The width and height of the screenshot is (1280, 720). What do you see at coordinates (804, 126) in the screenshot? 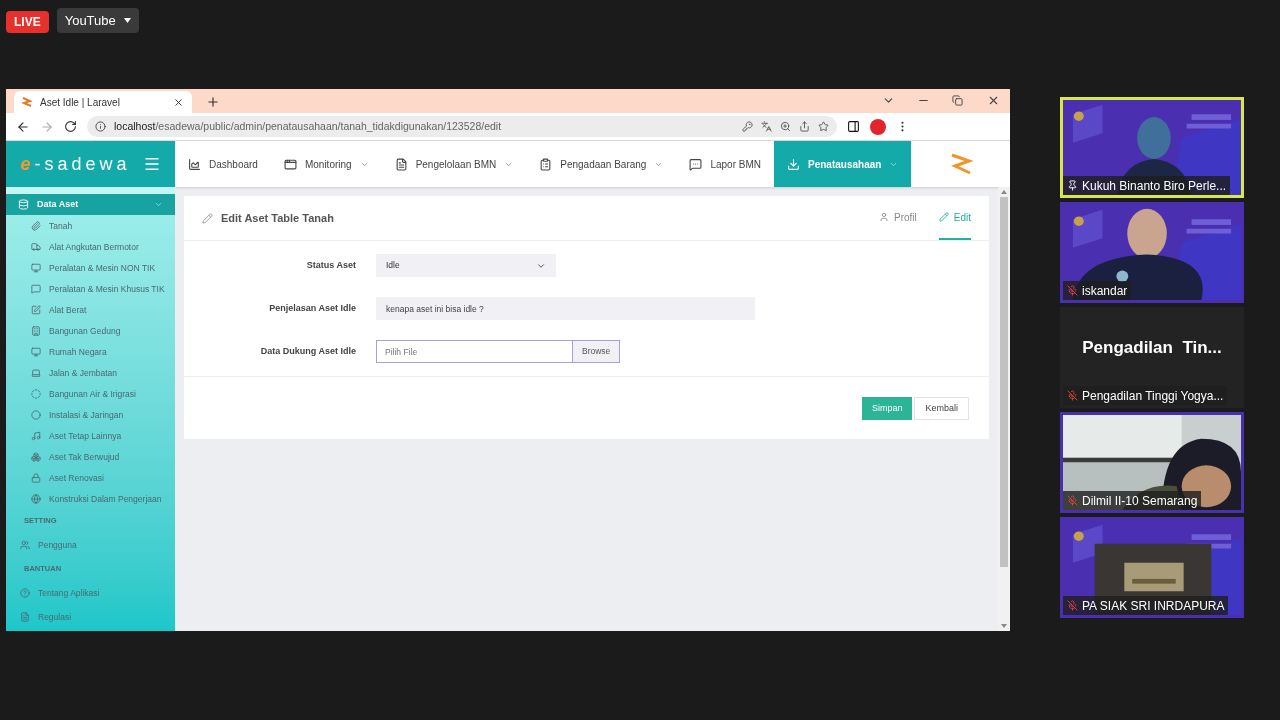
I see `share-icon` at bounding box center [804, 126].